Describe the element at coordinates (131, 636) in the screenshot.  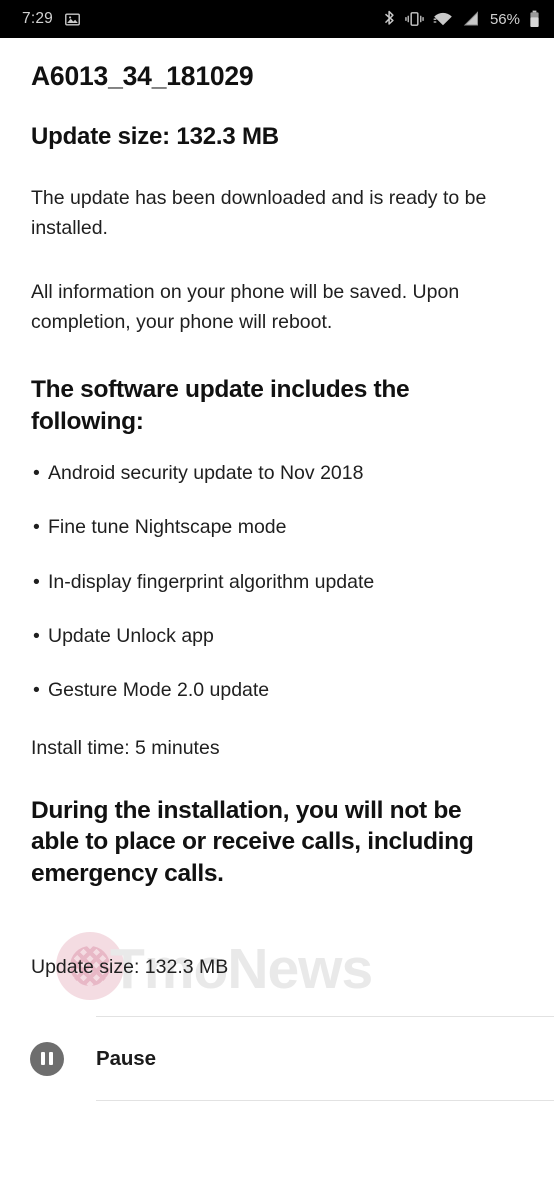
I see `list-item-label: Update Unlock app` at that location.